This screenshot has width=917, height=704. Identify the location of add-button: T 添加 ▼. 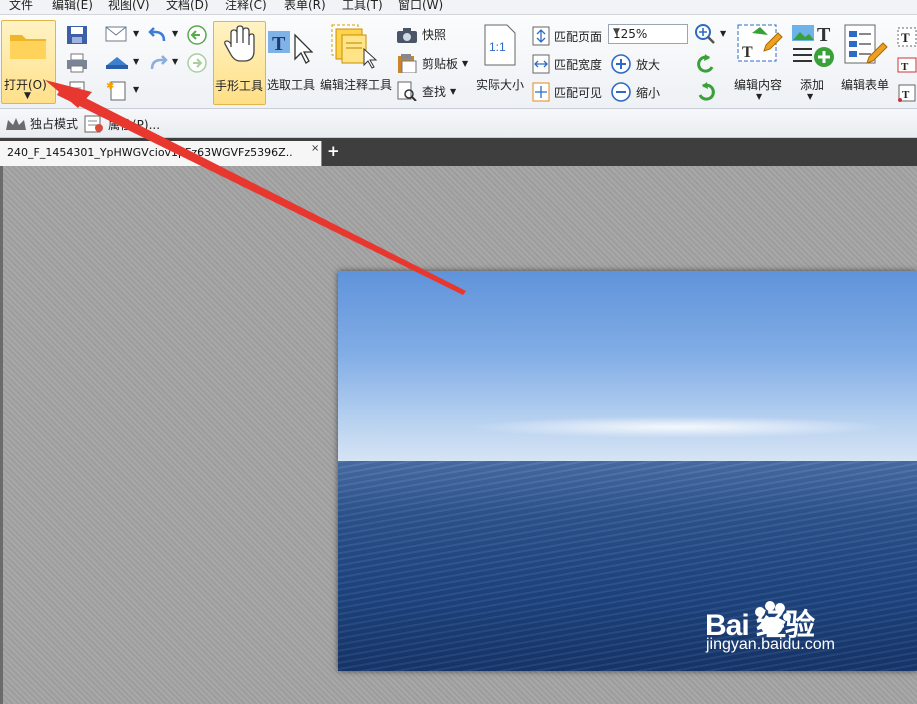
(813, 62).